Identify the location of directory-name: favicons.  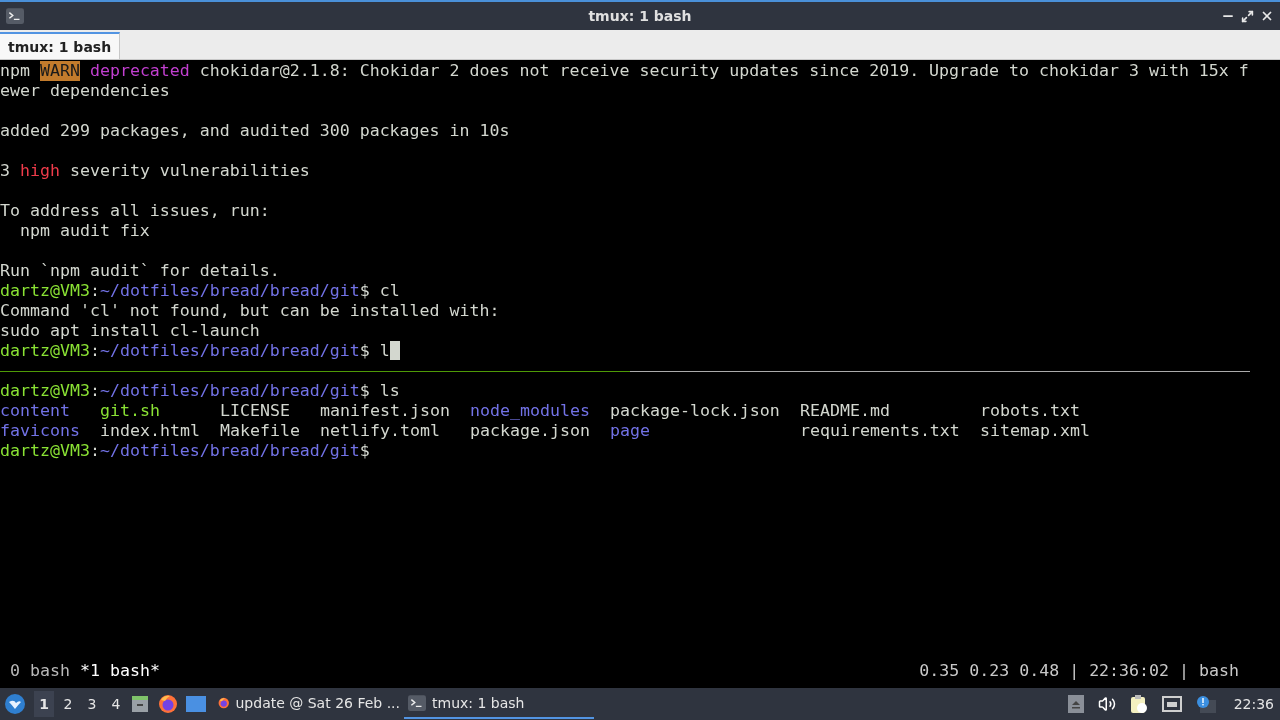
(40, 431).